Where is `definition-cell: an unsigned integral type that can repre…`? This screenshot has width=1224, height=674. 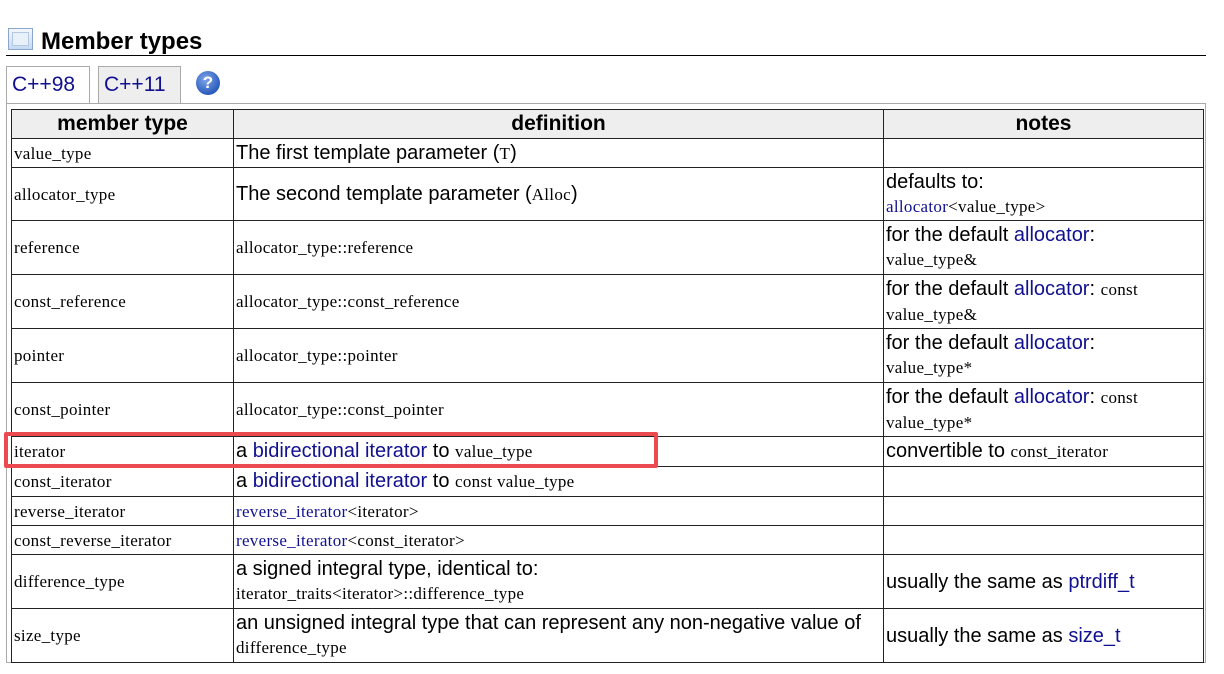 definition-cell: an unsigned integral type that can repre… is located at coordinates (558, 635).